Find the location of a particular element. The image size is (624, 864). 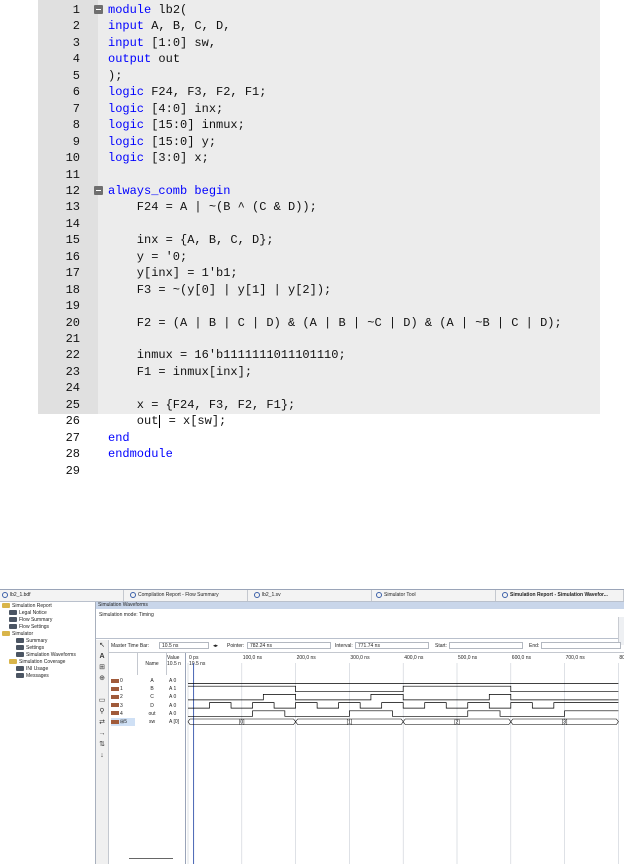

tree-item-simulation-report: Simulation Report is located at coordinates (27, 606).